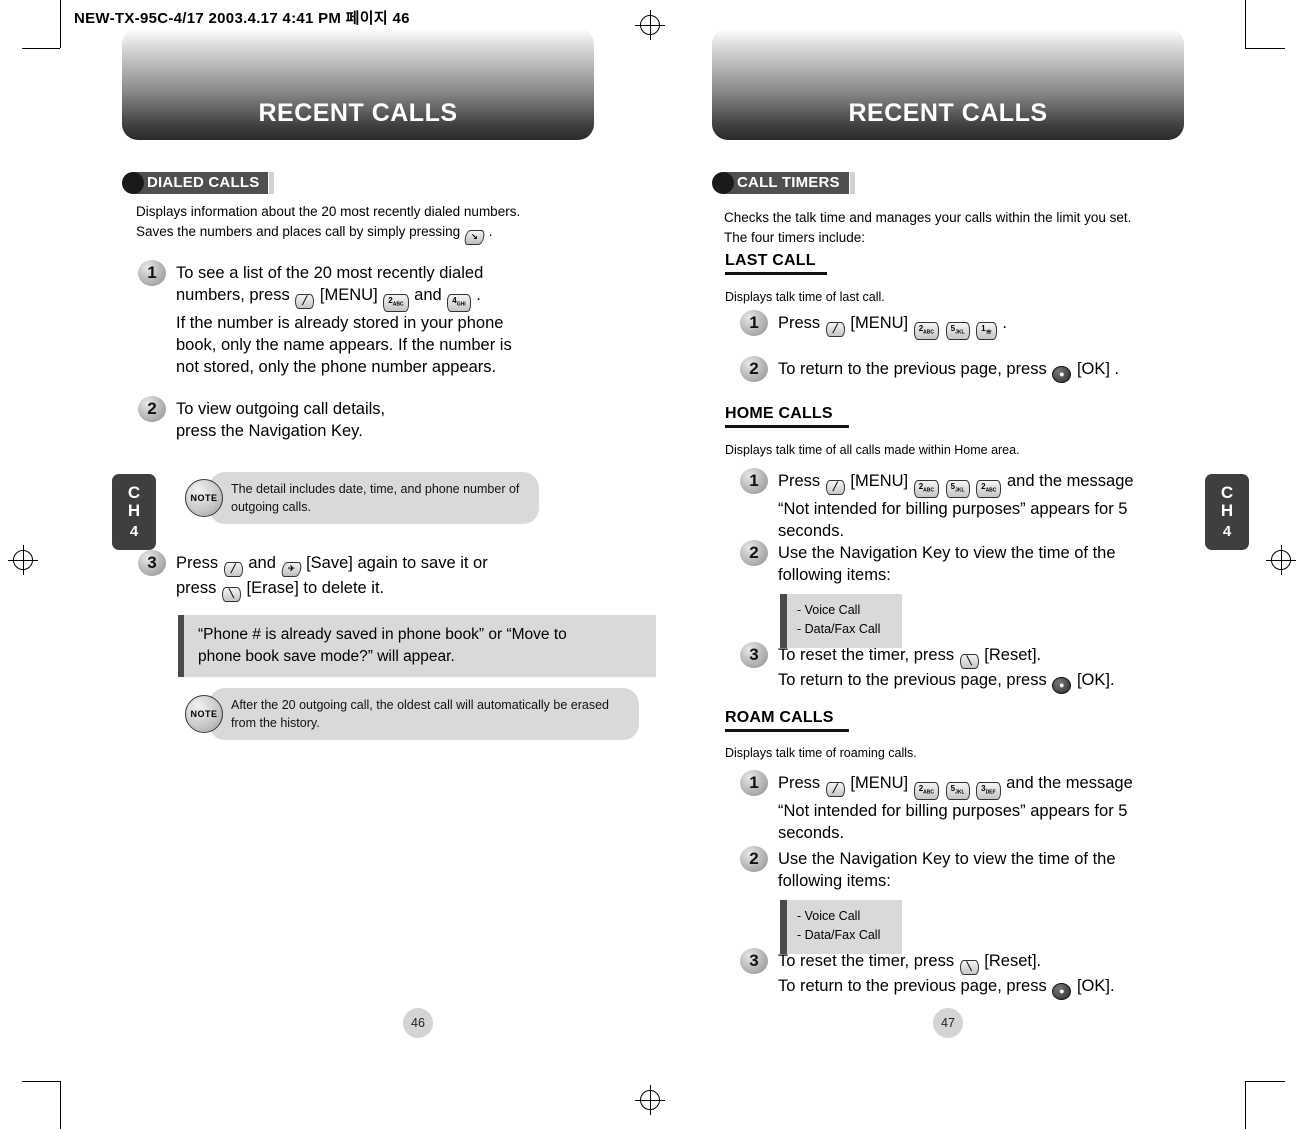 The image size is (1306, 1129). Describe the element at coordinates (811, 832) in the screenshot. I see `roam-calls-step-1-line3: seconds.` at that location.